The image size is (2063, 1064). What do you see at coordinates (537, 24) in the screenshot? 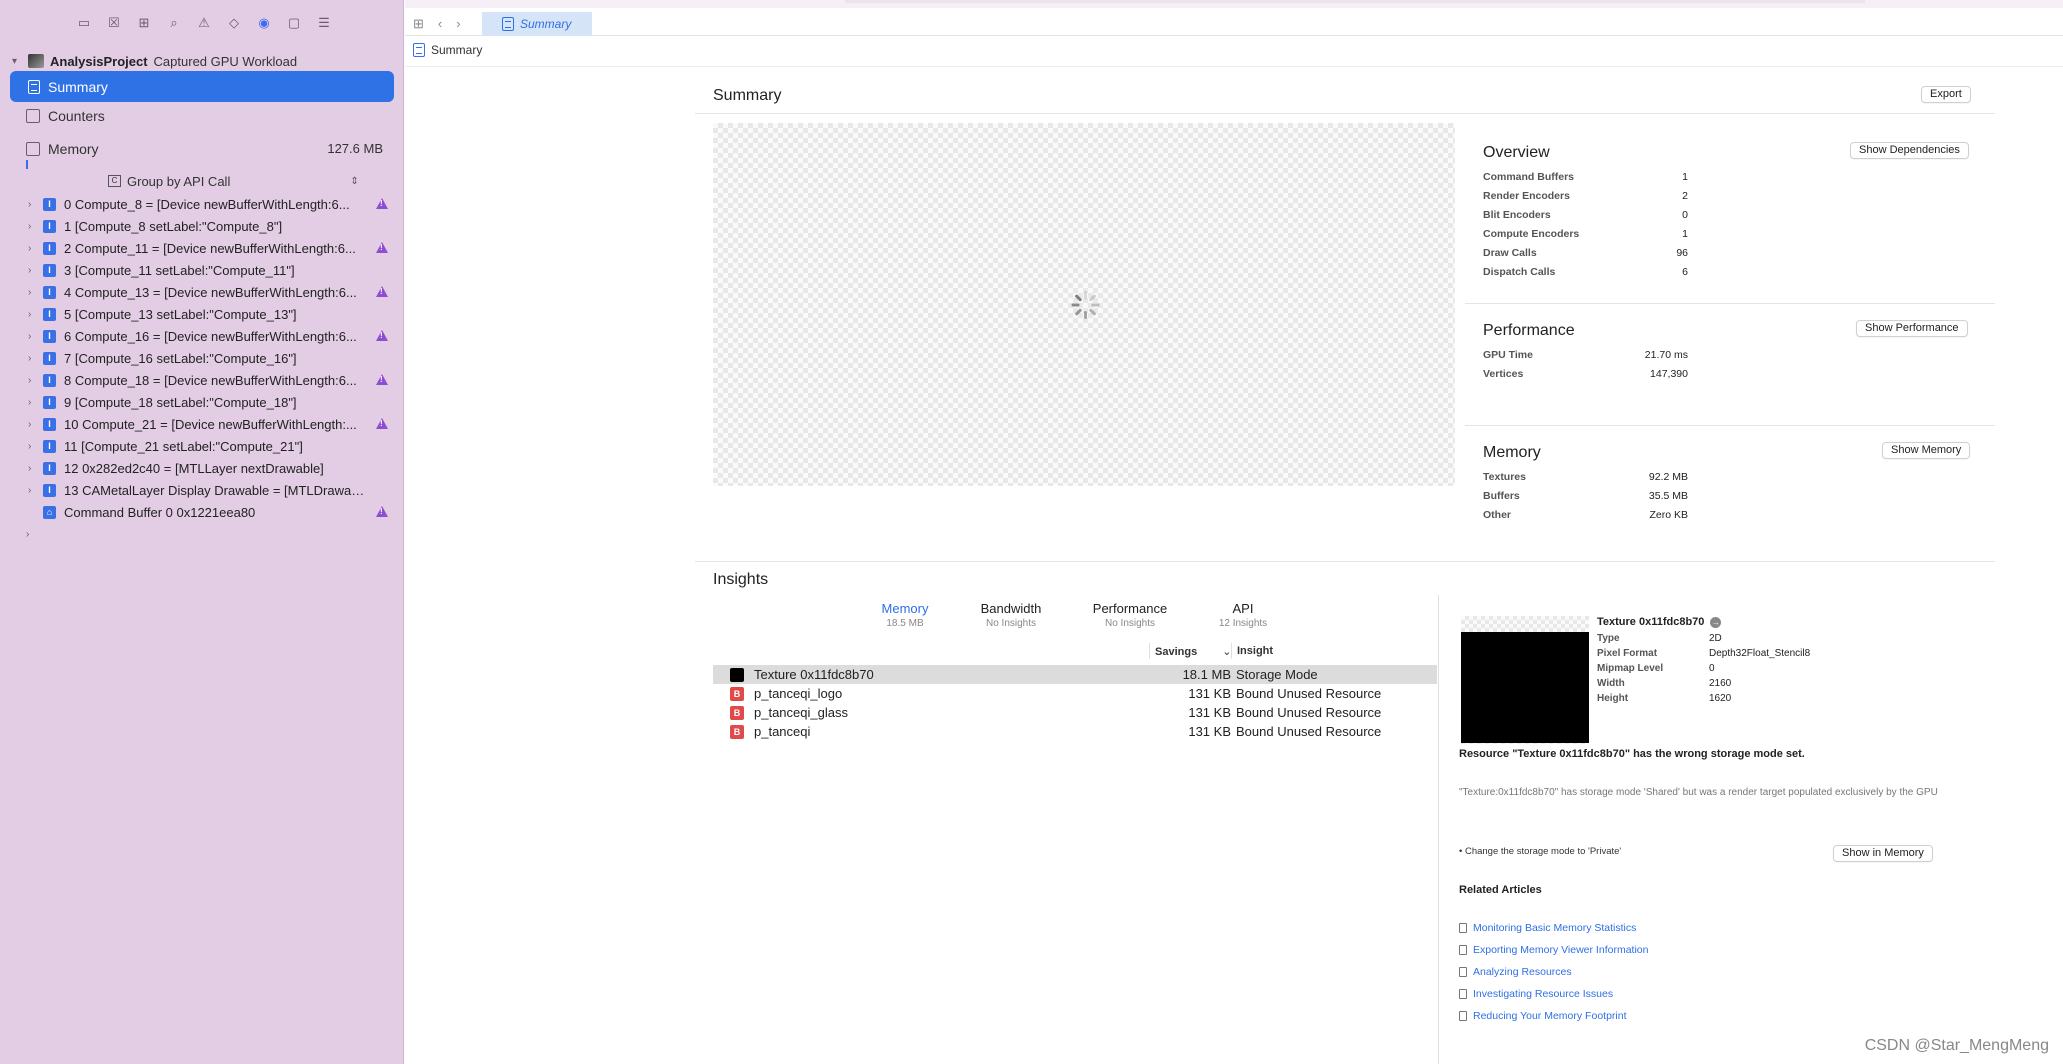
I see `tab-summary: Summary` at bounding box center [537, 24].